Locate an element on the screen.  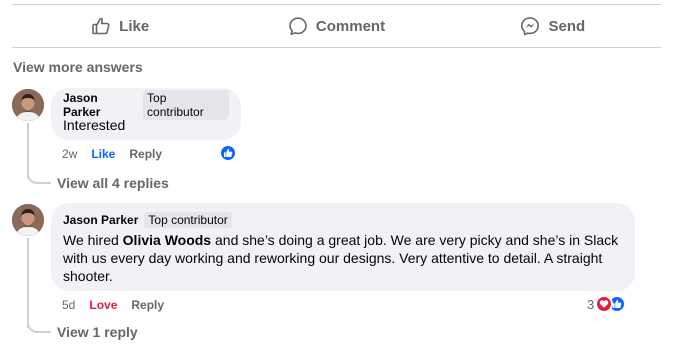
reaction-count: 3 is located at coordinates (591, 304).